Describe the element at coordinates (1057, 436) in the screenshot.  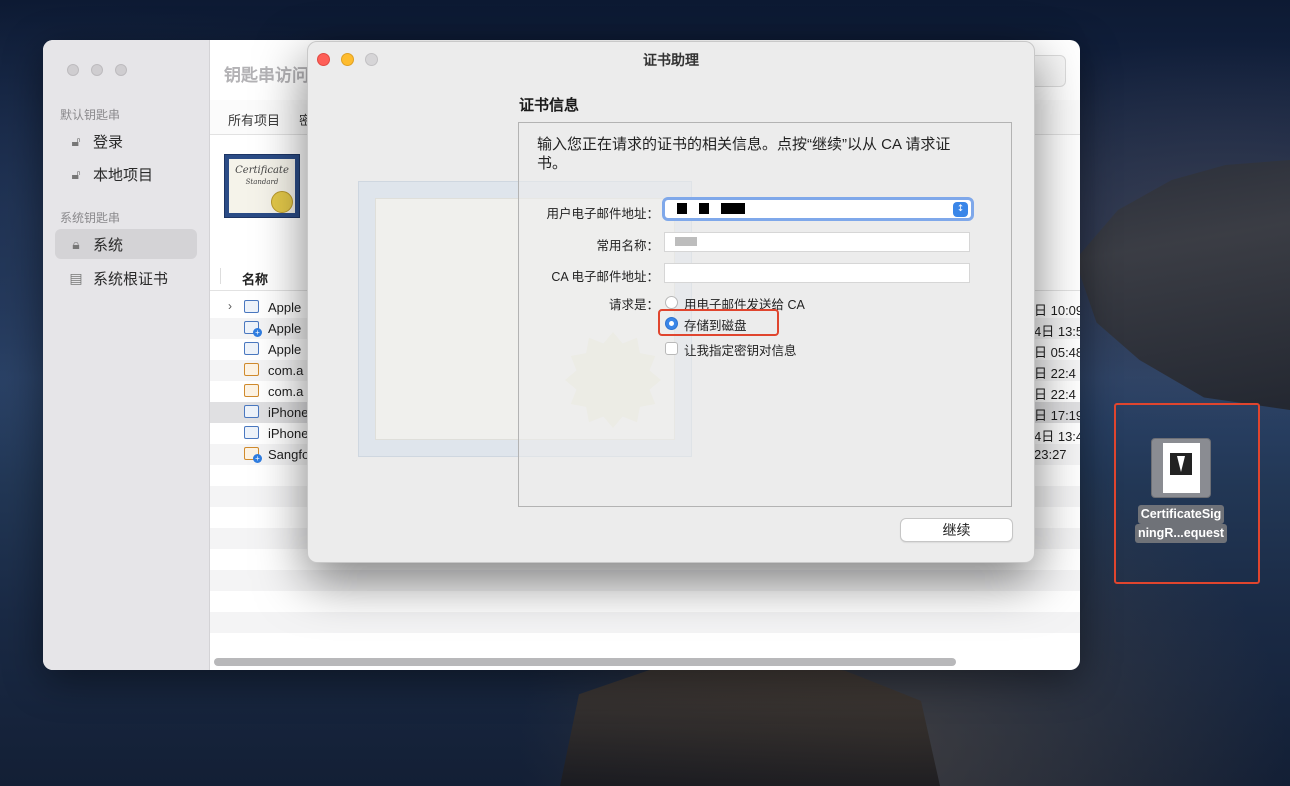
I see `row-date: 4日 13:4` at that location.